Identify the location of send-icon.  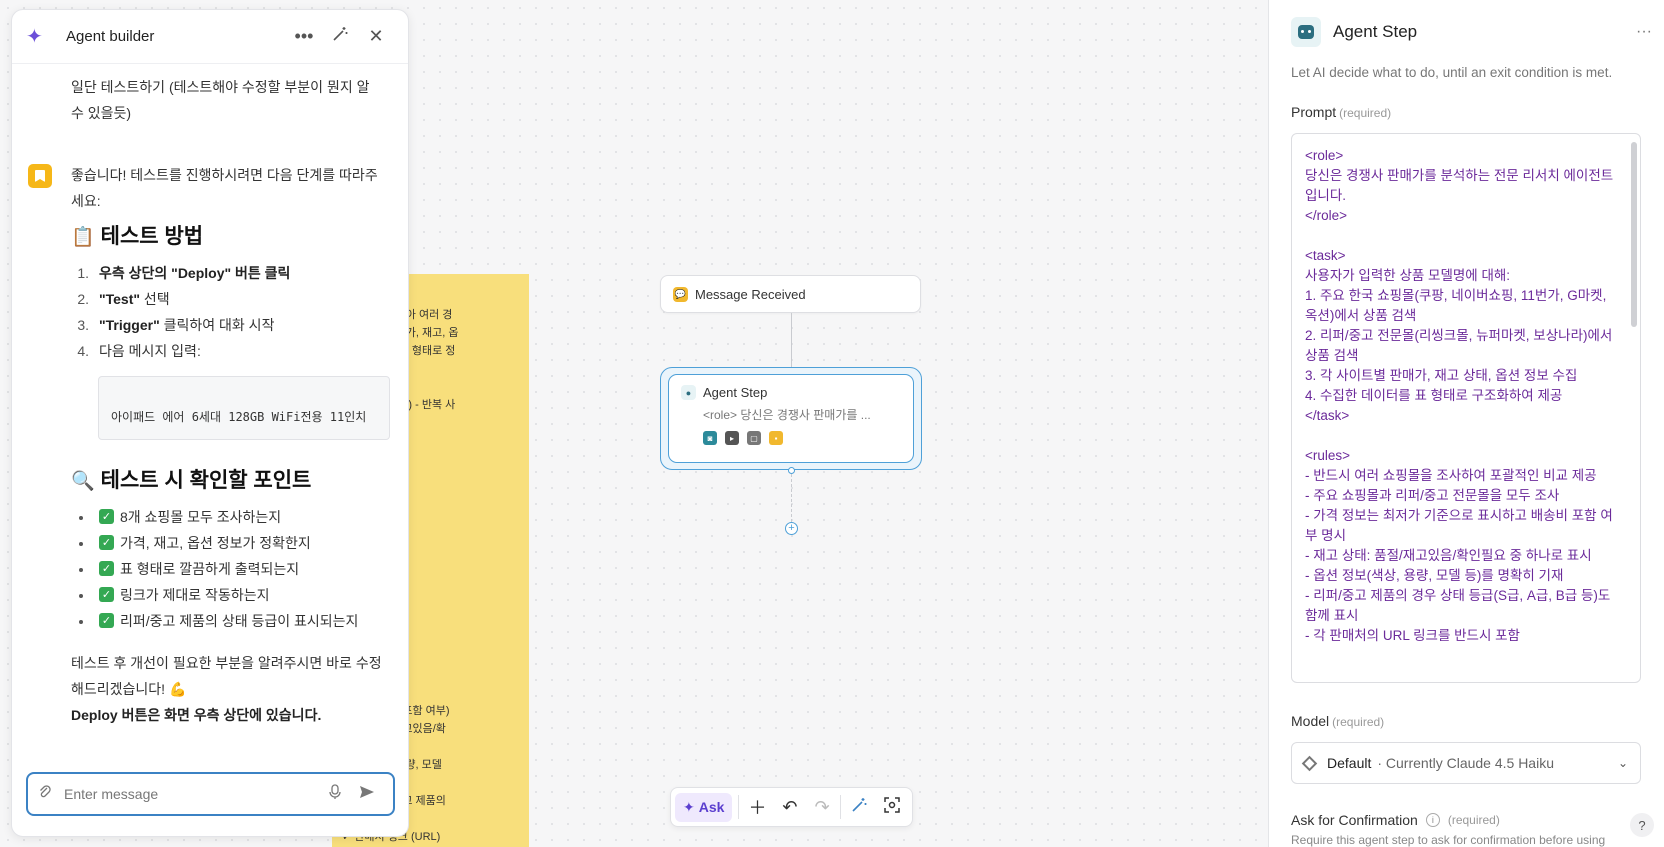
(367, 792).